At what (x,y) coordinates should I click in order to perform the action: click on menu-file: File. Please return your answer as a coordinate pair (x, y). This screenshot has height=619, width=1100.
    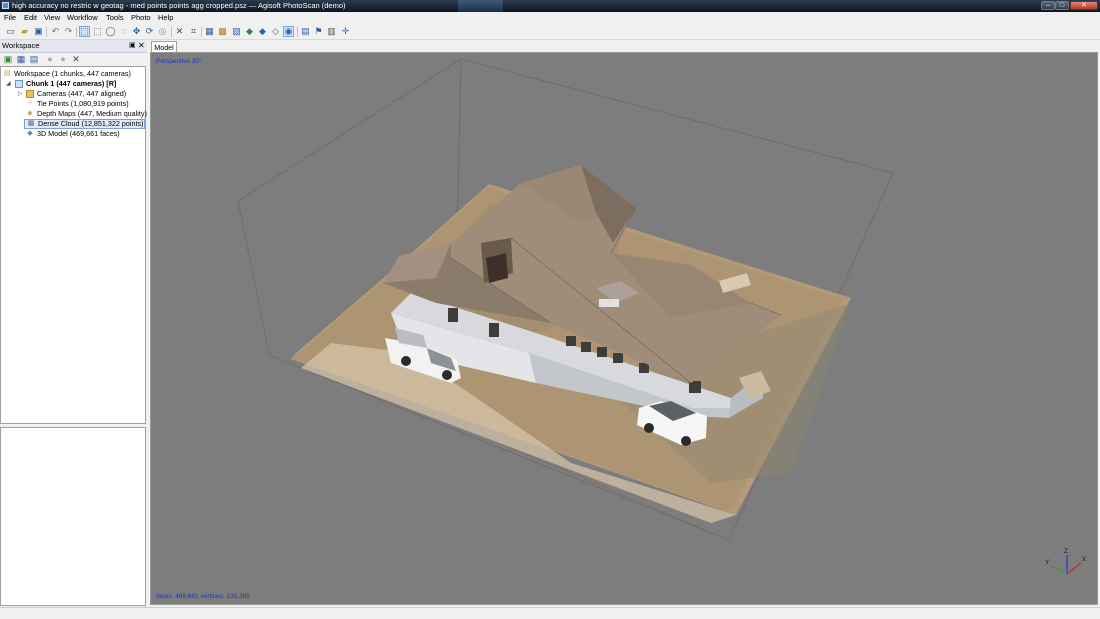
    Looking at the image, I should click on (10, 18).